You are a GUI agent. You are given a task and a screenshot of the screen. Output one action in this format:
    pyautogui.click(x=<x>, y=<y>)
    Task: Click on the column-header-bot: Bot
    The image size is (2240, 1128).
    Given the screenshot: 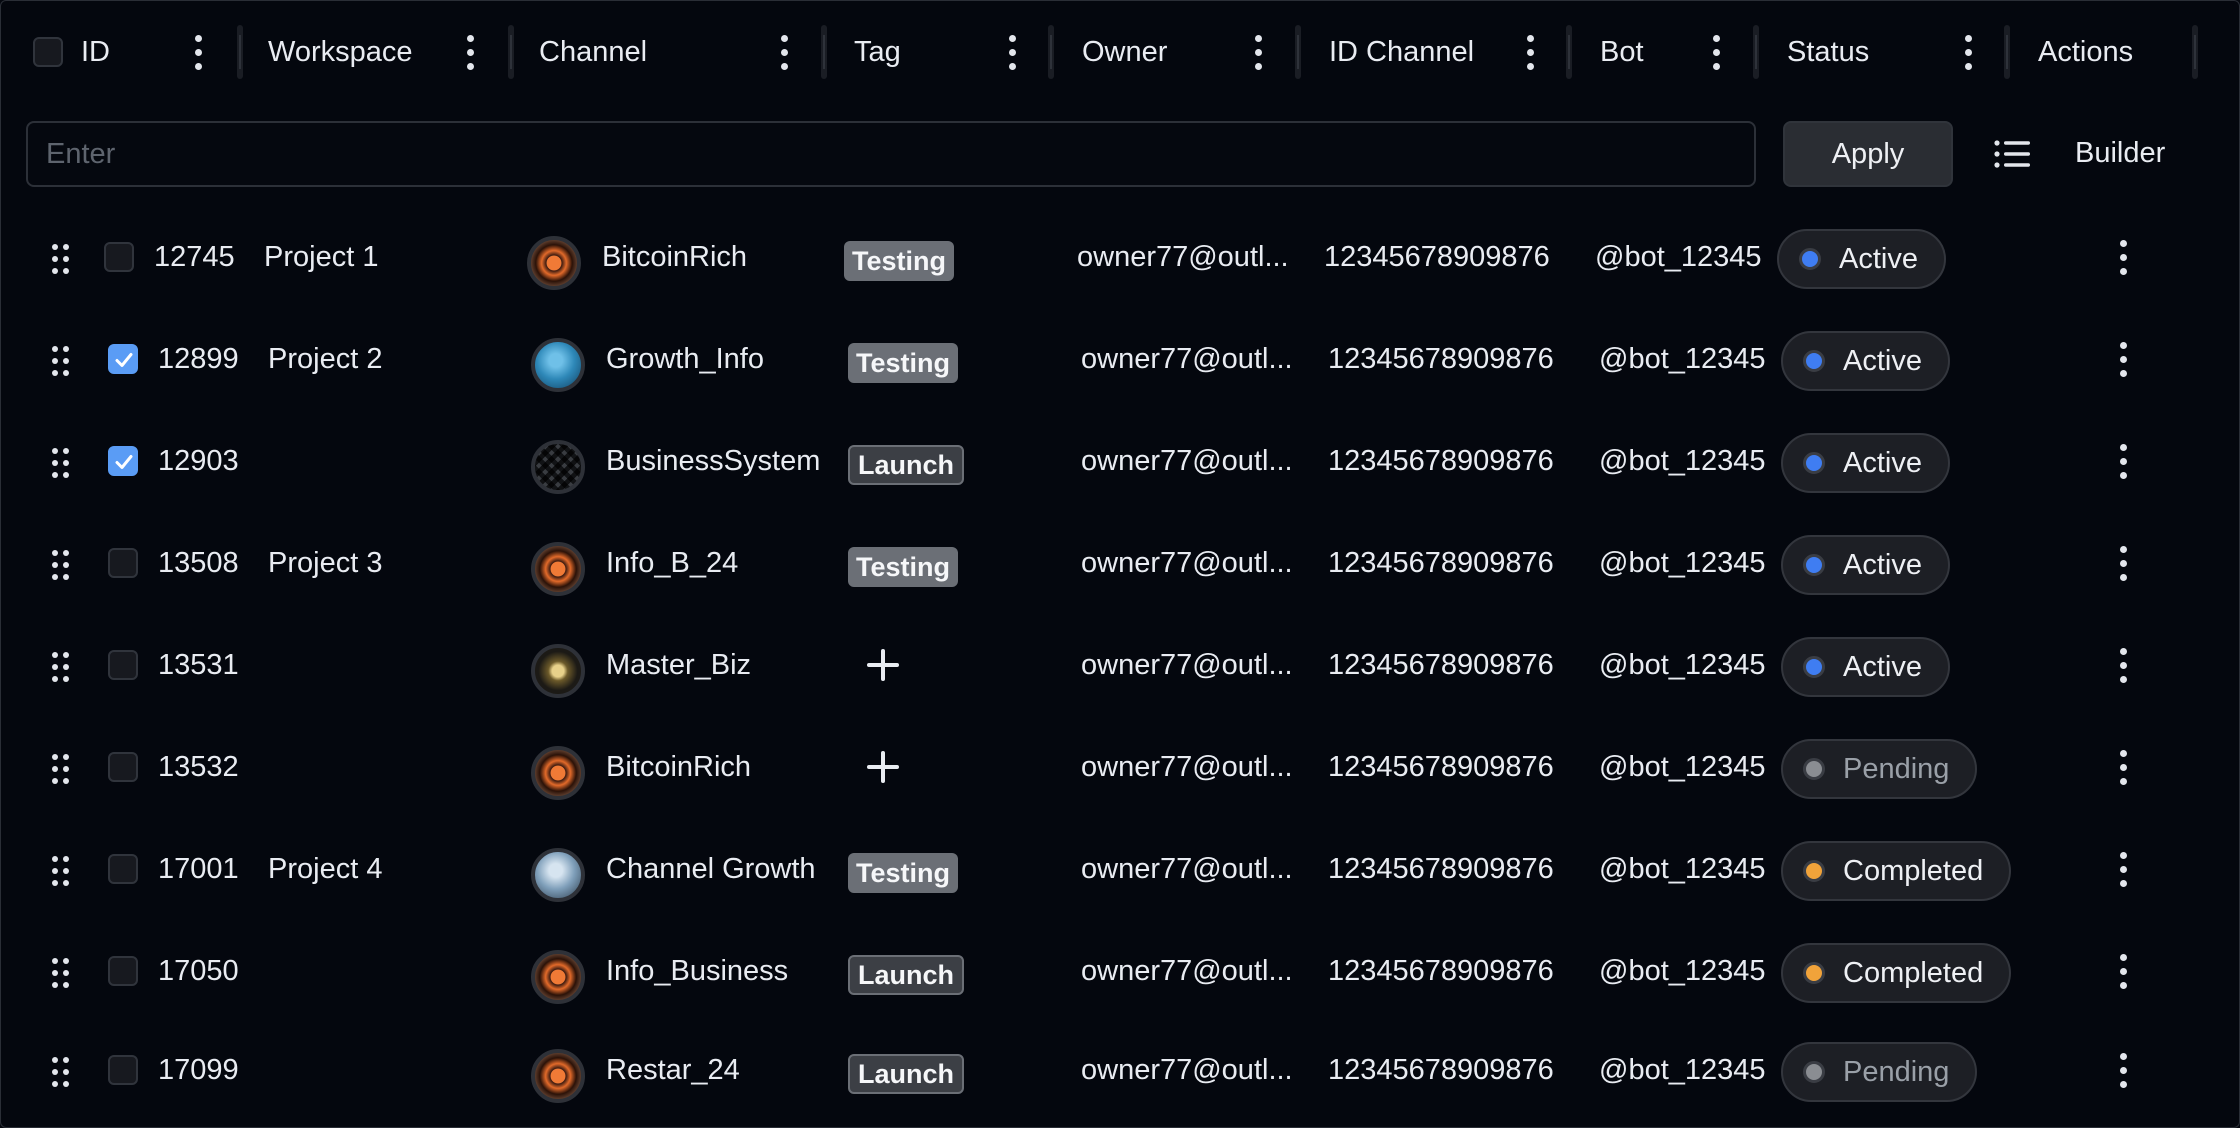 What is the action you would take?
    pyautogui.click(x=1622, y=52)
    